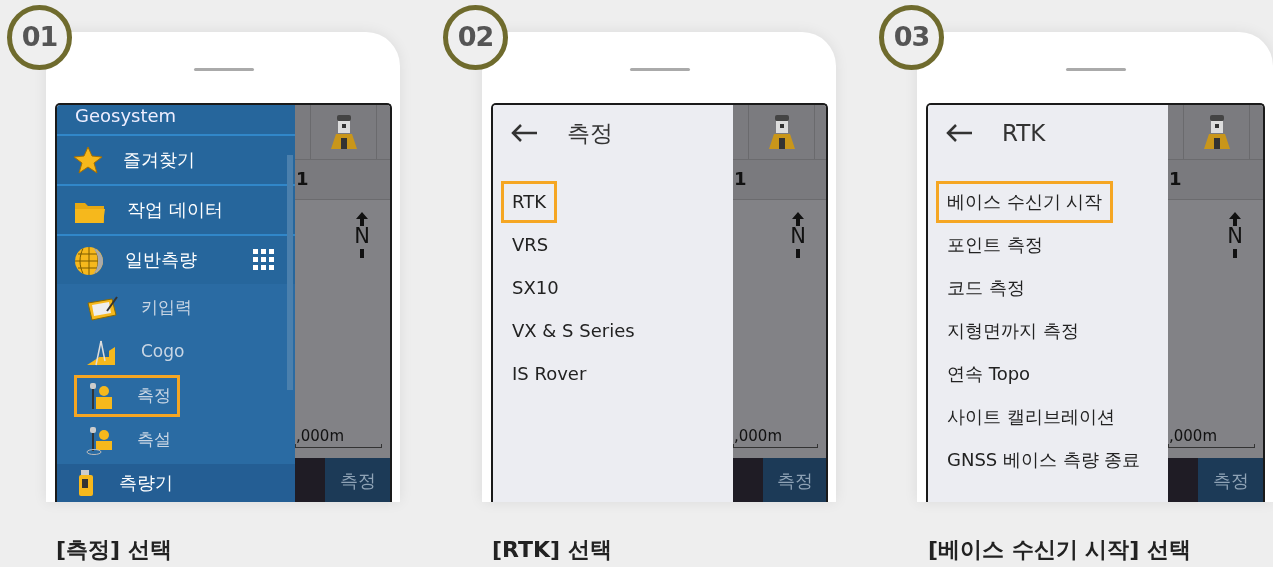  Describe the element at coordinates (1031, 417) in the screenshot. I see `menu-item: 사이트 캘리브레이션` at that location.